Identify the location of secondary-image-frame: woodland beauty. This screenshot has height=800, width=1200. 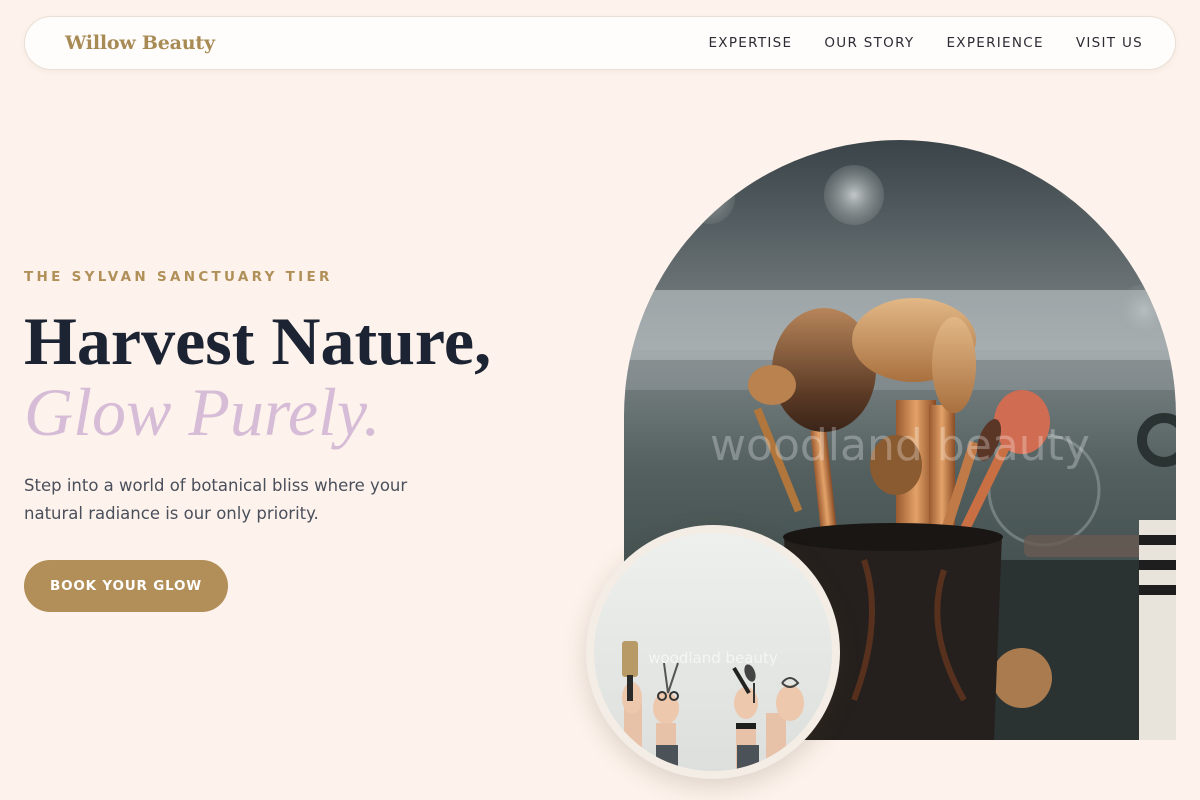
(713, 652).